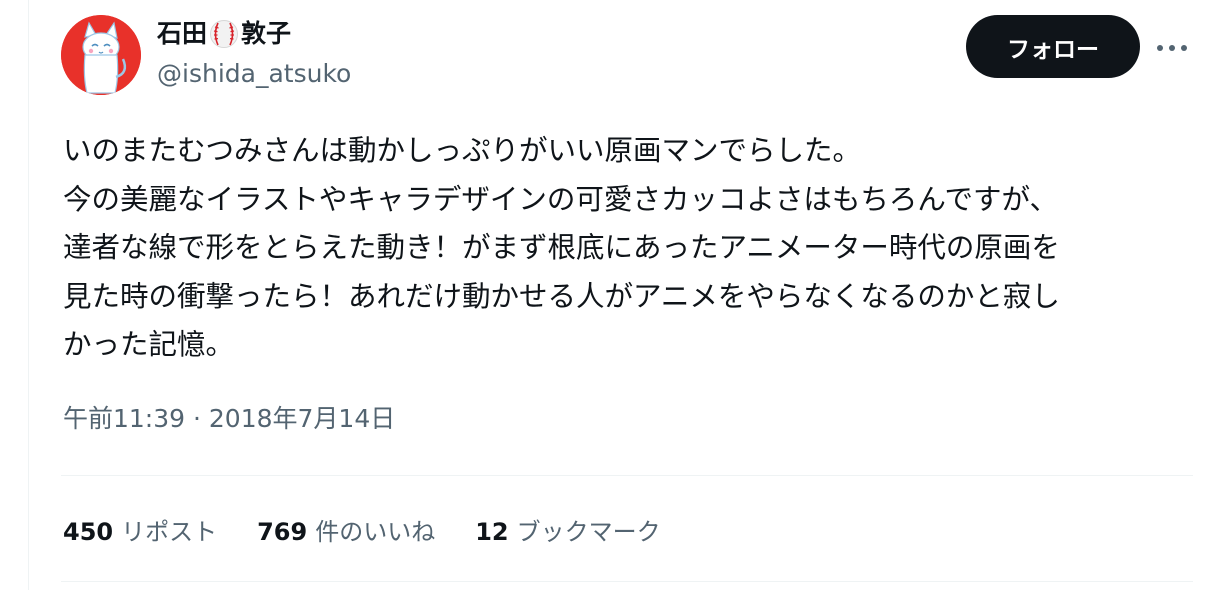  Describe the element at coordinates (254, 53) in the screenshot. I see `author-block: 石田 敦子 @ishida_atsuko` at that location.